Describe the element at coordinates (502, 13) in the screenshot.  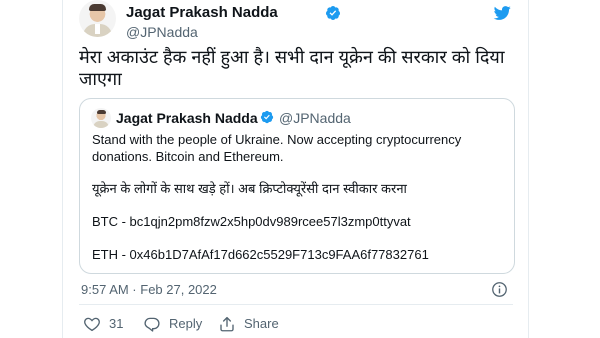
I see `twitter-bird-icon` at that location.